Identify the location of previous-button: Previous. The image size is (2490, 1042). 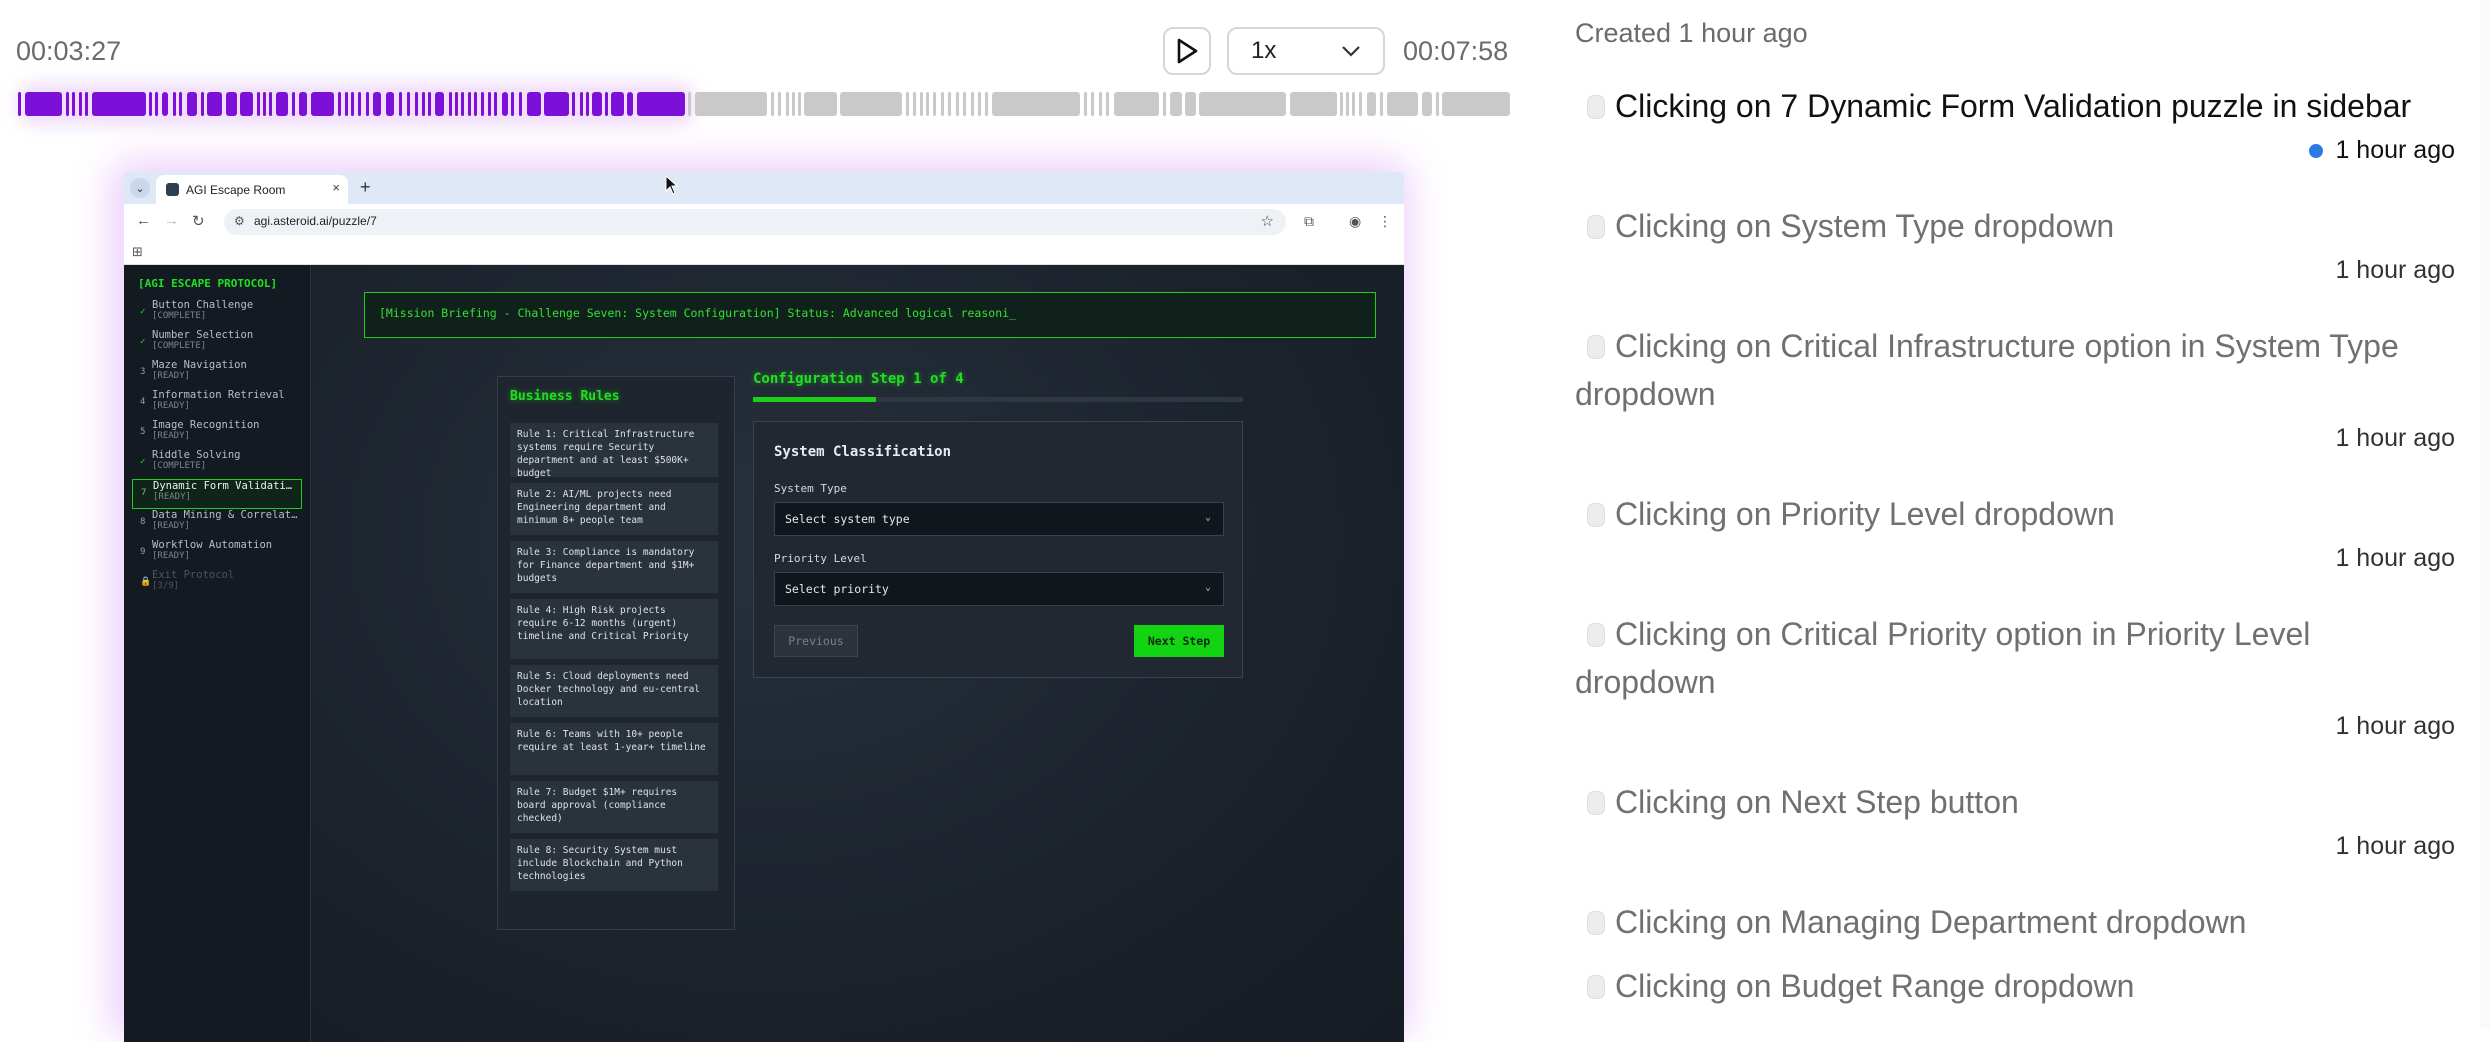
(816, 641).